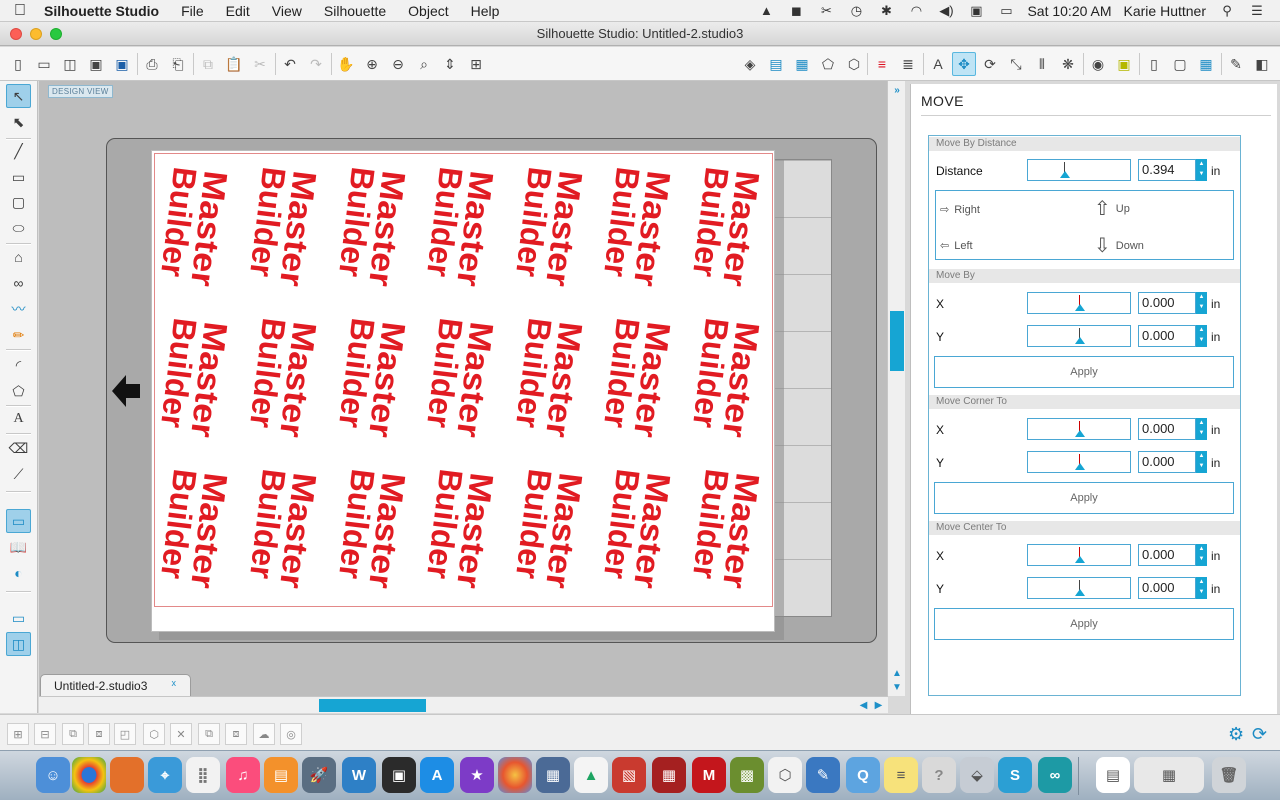 This screenshot has height=800, width=1280. I want to click on preview-icon: ▧, so click(629, 775).